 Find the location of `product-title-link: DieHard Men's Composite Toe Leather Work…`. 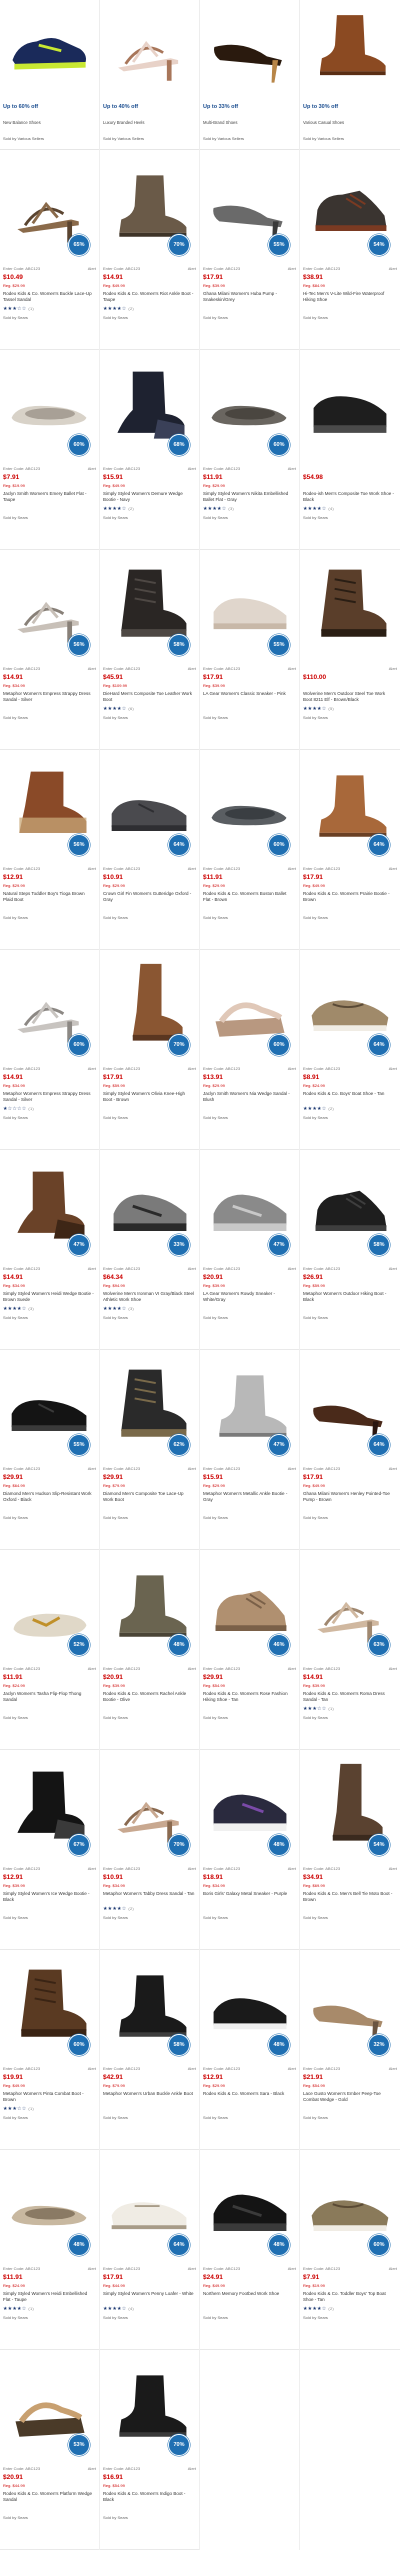

product-title-link: DieHard Men's Composite Toe Leather Work… is located at coordinates (149, 697).